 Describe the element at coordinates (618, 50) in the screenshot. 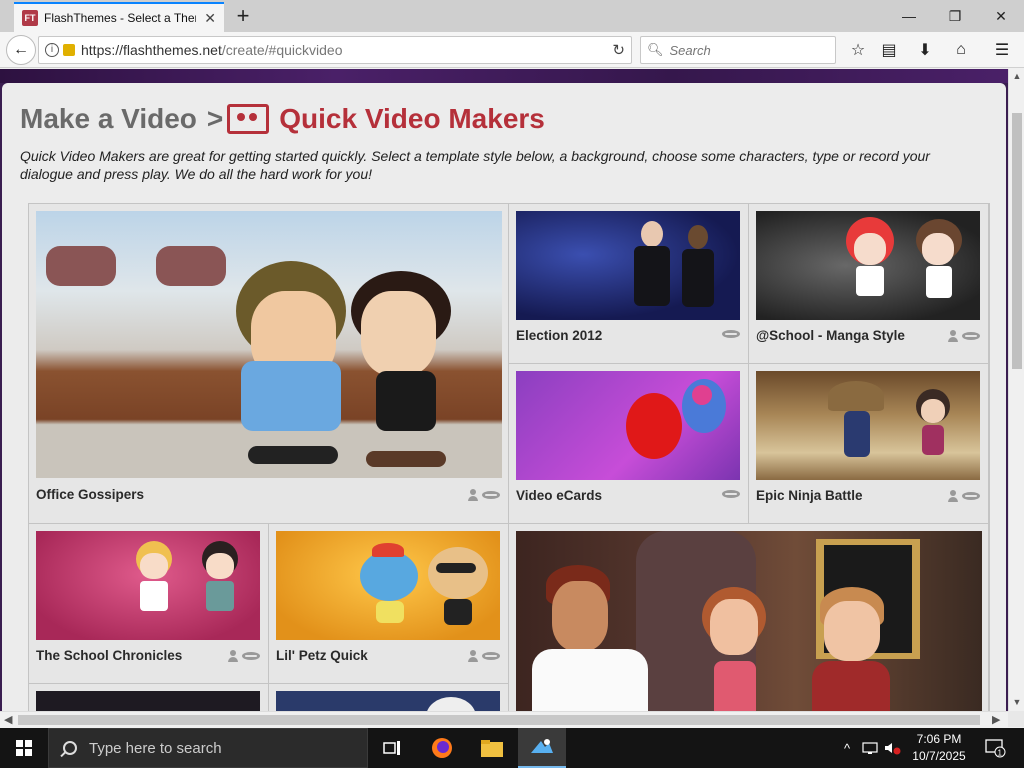

I see `reload-icon: ↻` at that location.